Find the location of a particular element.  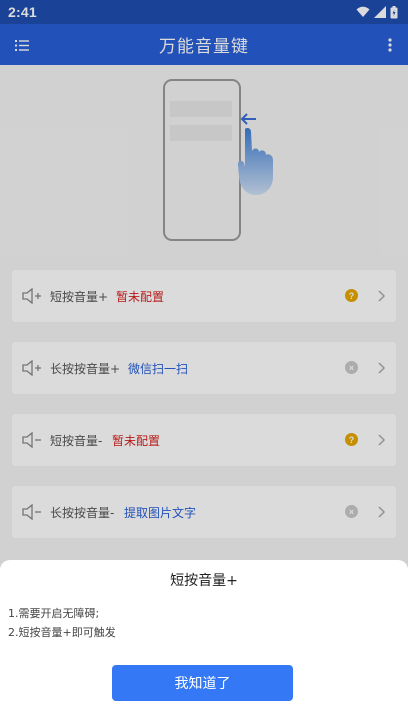

app-bar: 万能音量键 is located at coordinates (204, 44).